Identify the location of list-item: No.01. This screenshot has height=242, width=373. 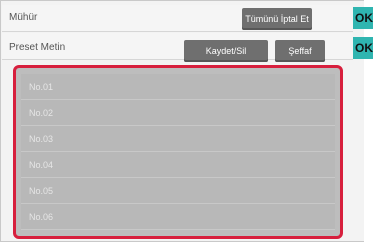
(178, 87).